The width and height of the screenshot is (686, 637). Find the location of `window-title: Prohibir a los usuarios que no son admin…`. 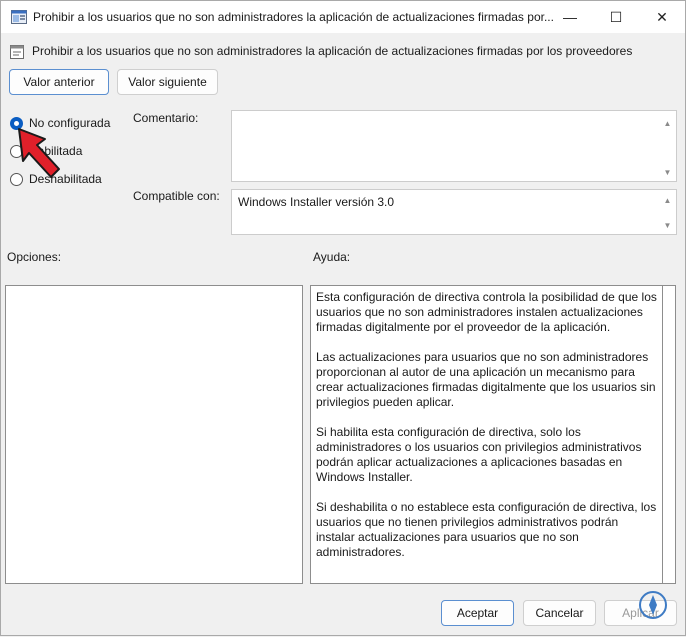

window-title: Prohibir a los usuarios que no son admin… is located at coordinates (293, 17).